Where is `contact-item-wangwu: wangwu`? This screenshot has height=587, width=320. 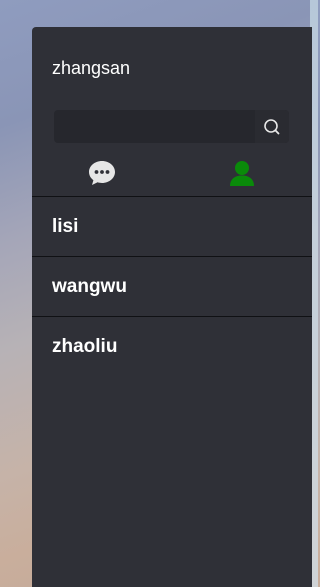
contact-item-wangwu: wangwu is located at coordinates (172, 286).